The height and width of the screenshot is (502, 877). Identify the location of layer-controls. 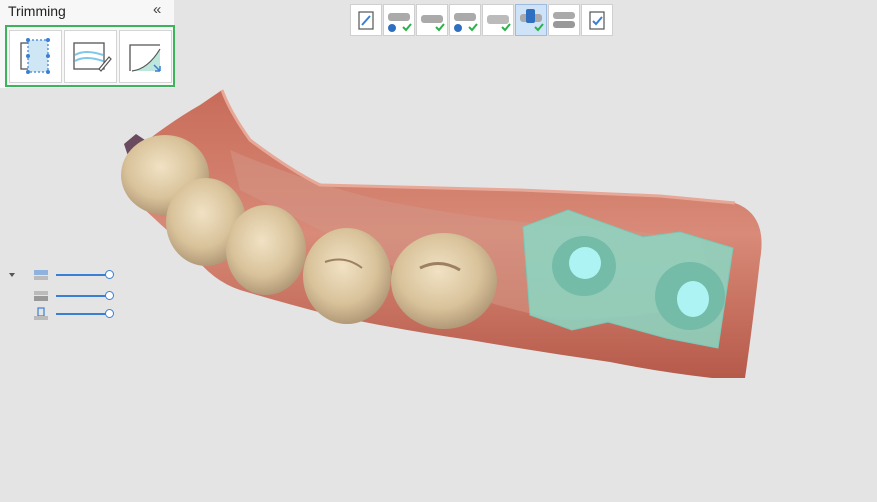
(63, 296).